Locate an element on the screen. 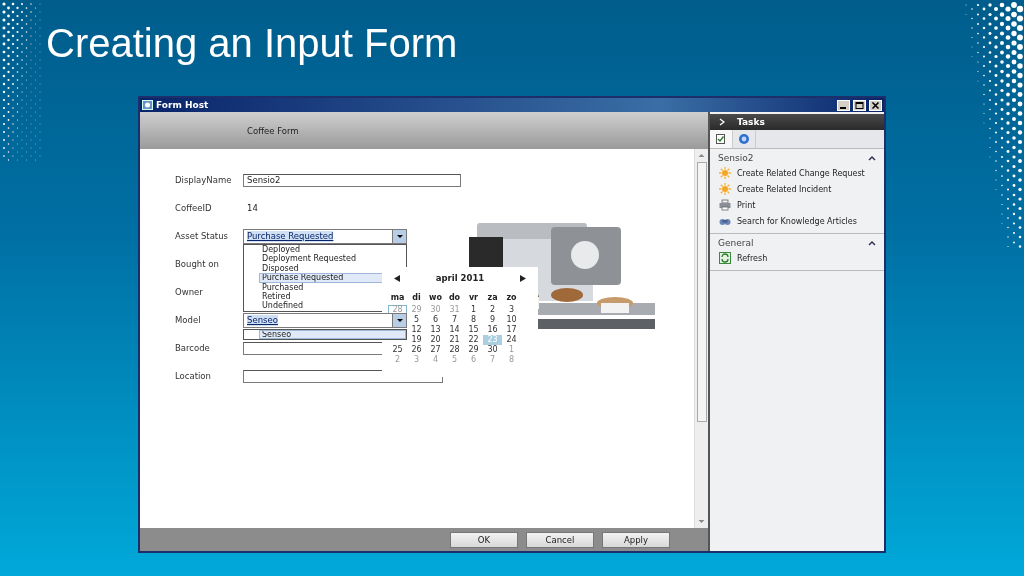 This screenshot has height=576, width=1024. calendar-day: 24 is located at coordinates (511, 340).